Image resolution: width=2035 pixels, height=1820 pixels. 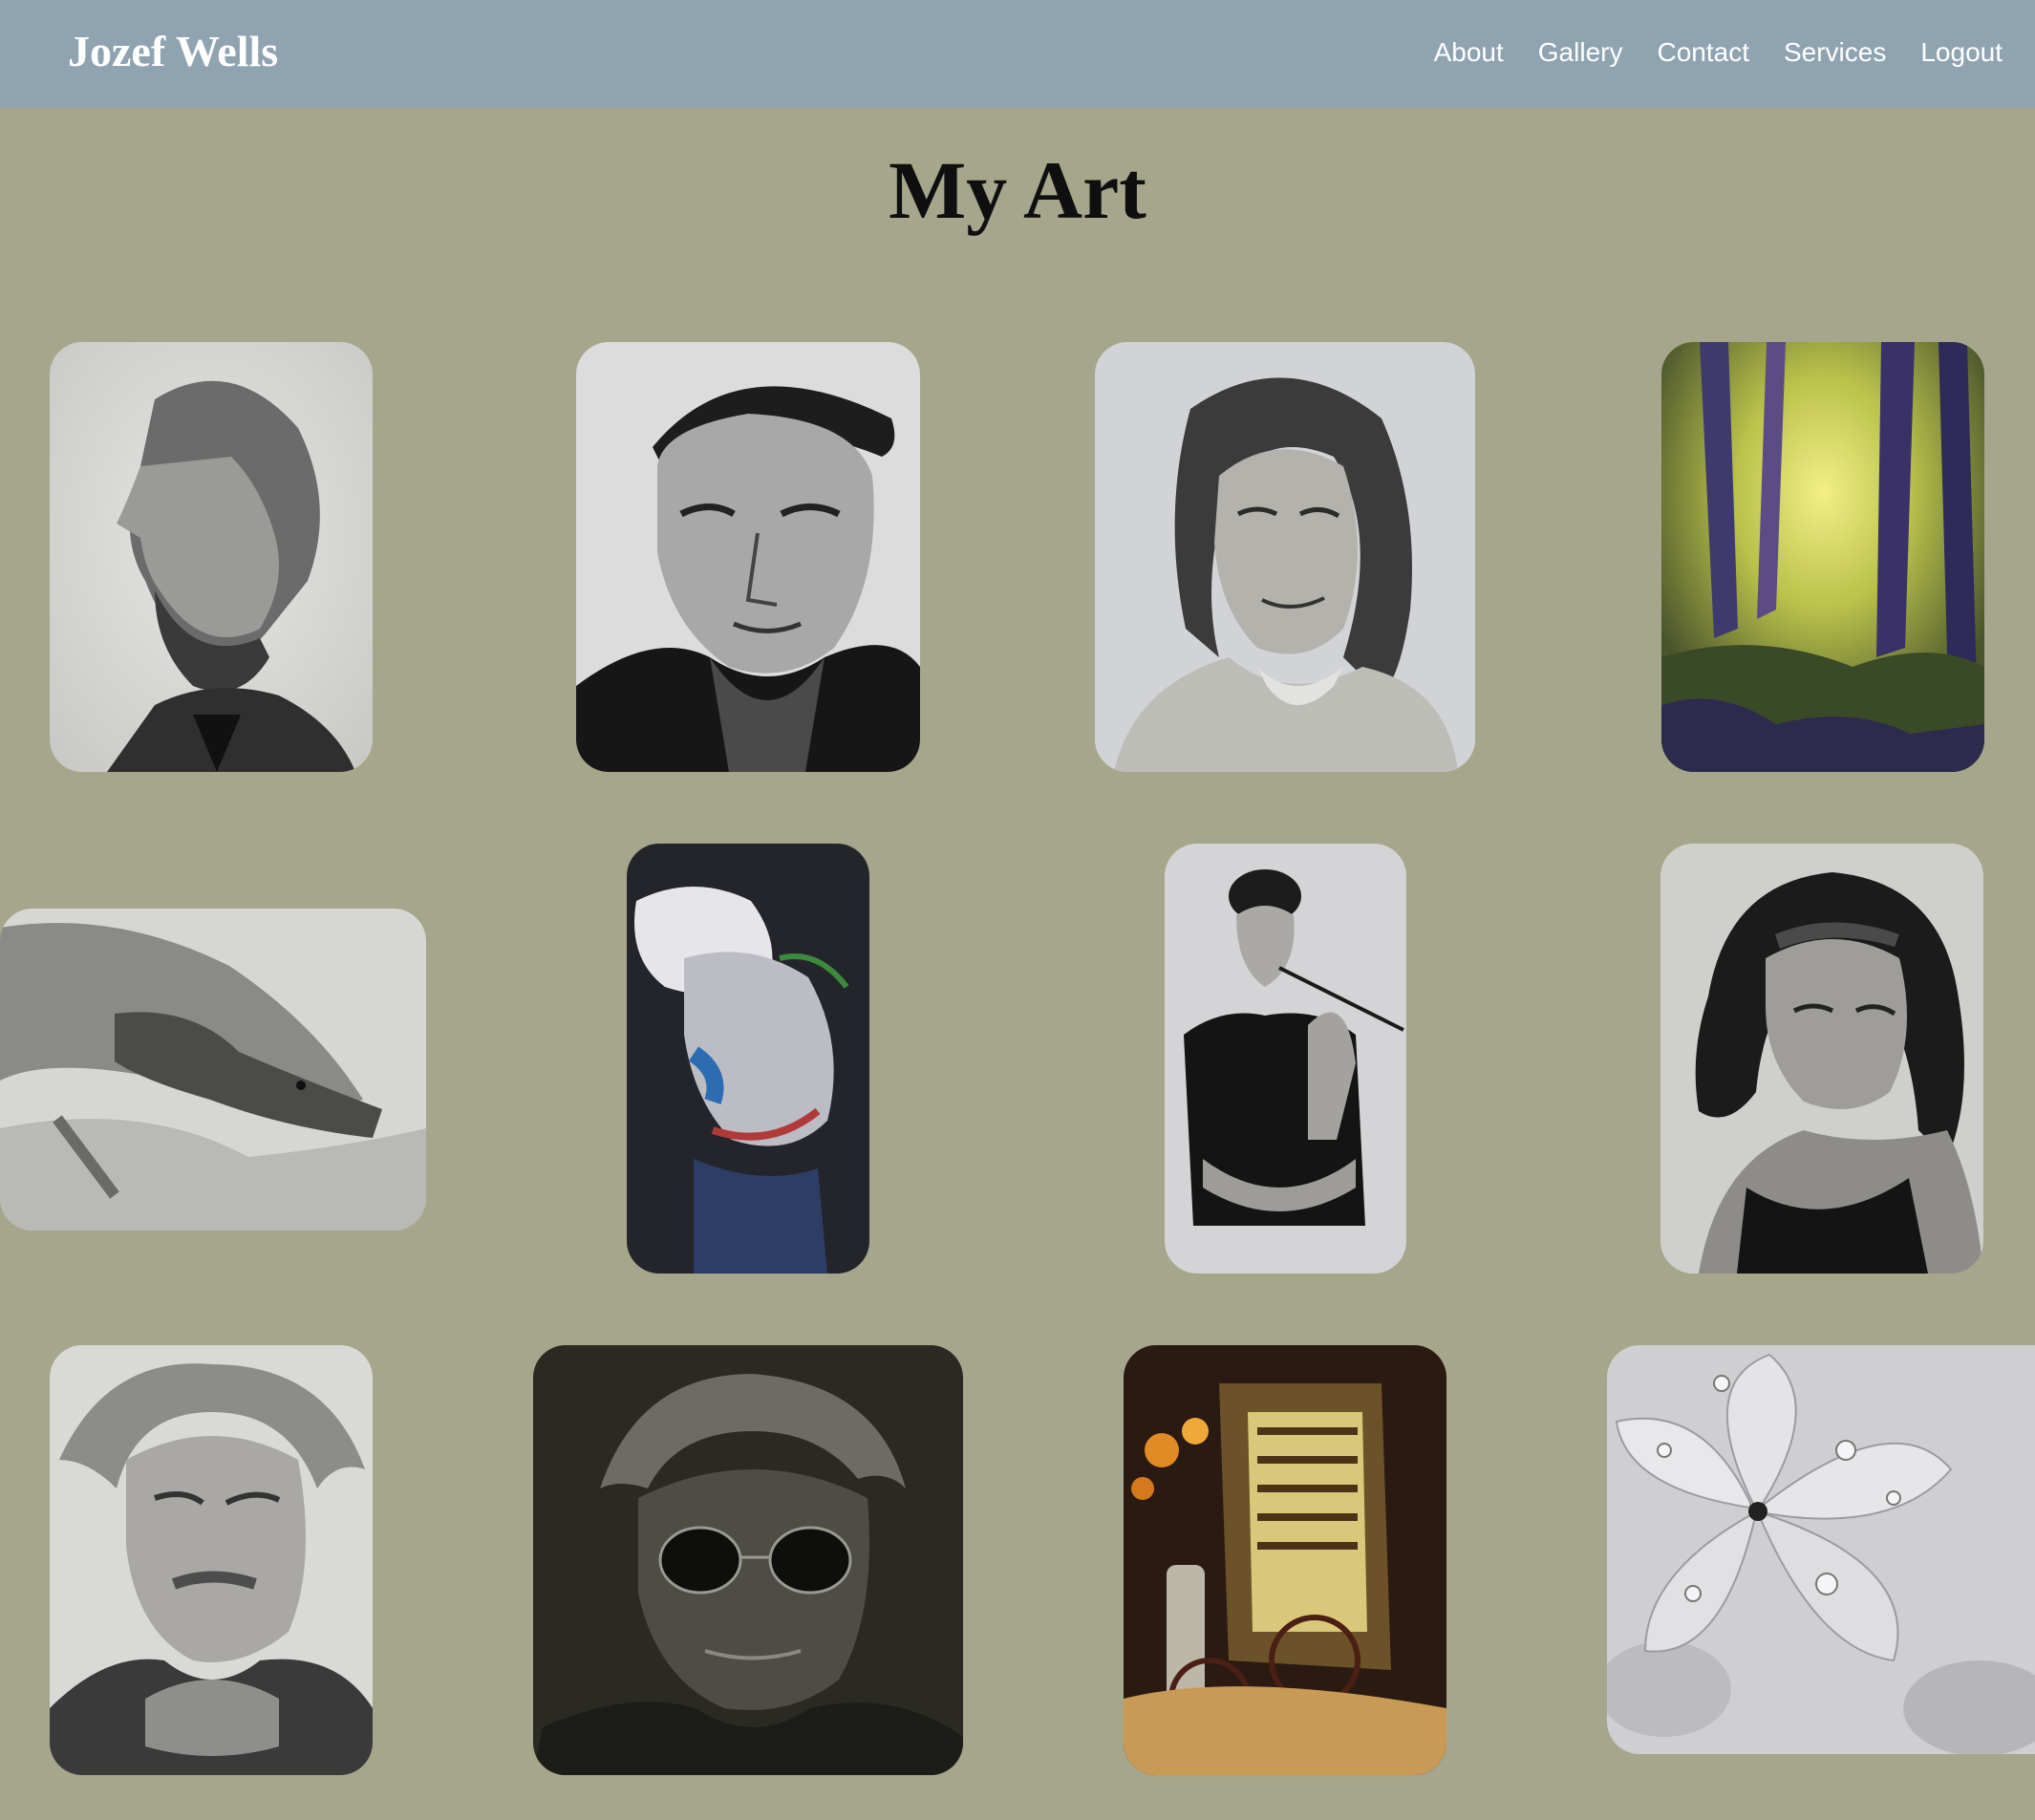 I want to click on artwork-sleeping-dog, so click(x=213, y=1070).